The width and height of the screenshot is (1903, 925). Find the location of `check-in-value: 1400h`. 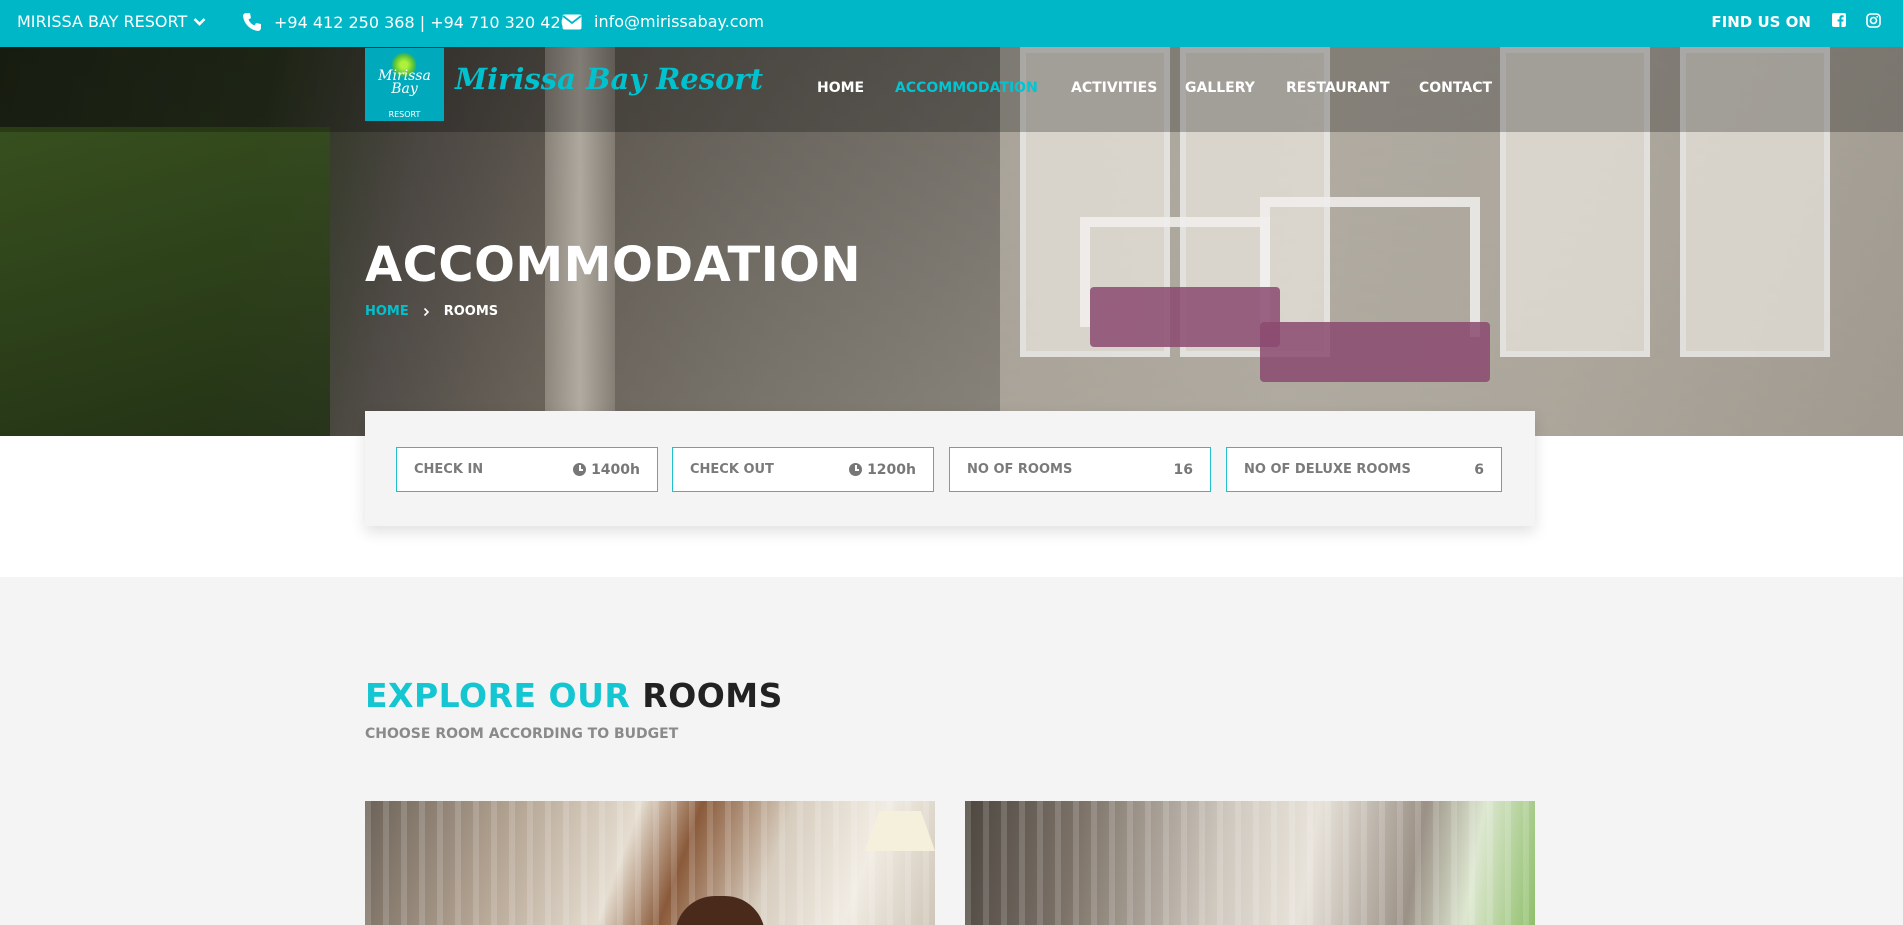

check-in-value: 1400h is located at coordinates (615, 469).